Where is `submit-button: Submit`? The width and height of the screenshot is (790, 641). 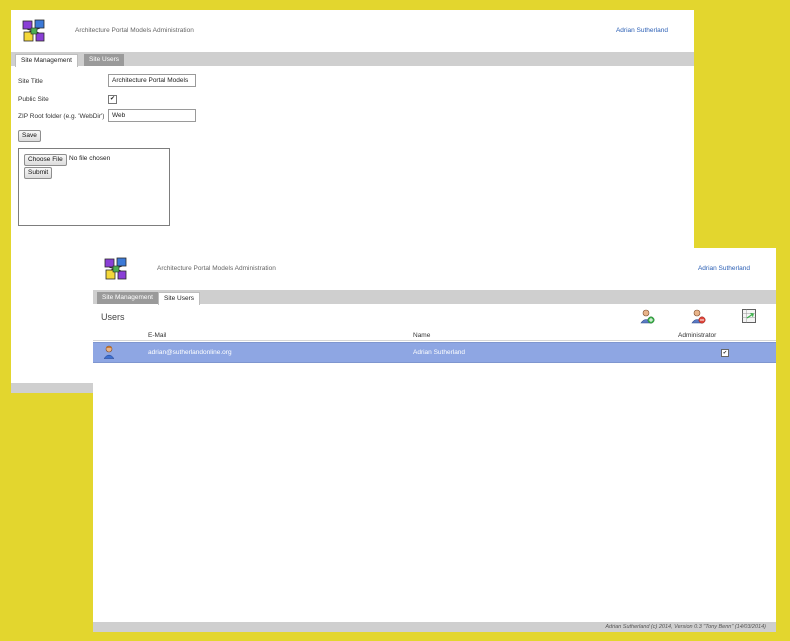
submit-button: Submit is located at coordinates (38, 173).